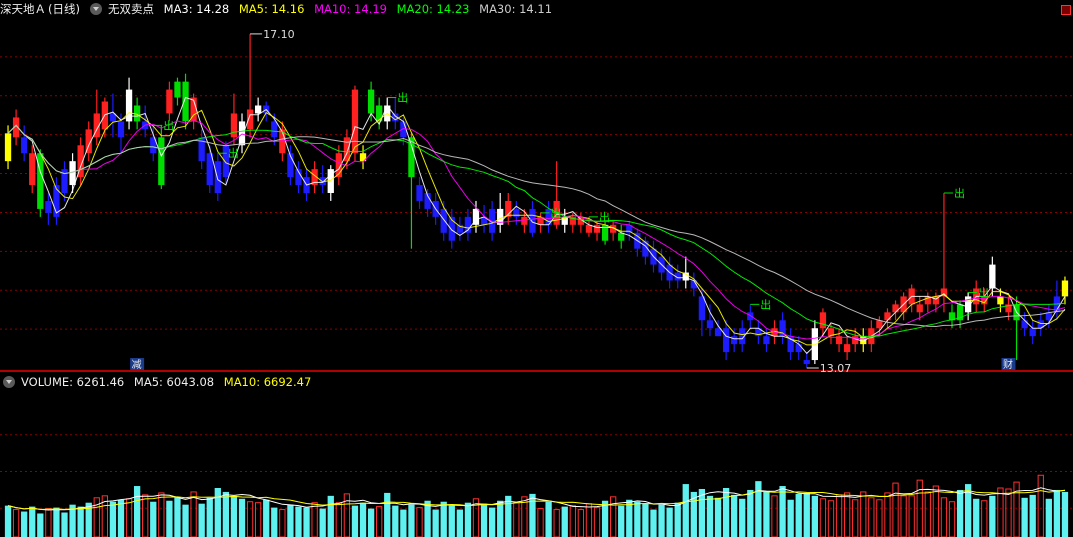 The image size is (1073, 537). What do you see at coordinates (279, 34) in the screenshot?
I see `high-price-label: 17.10` at bounding box center [279, 34].